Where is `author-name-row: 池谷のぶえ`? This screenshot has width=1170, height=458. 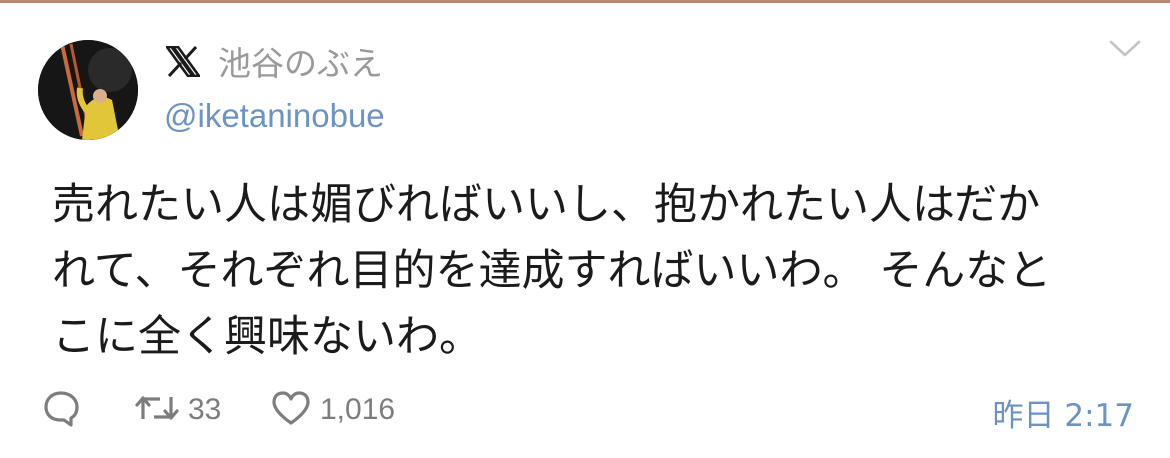 author-name-row: 池谷のぶえ is located at coordinates (274, 61).